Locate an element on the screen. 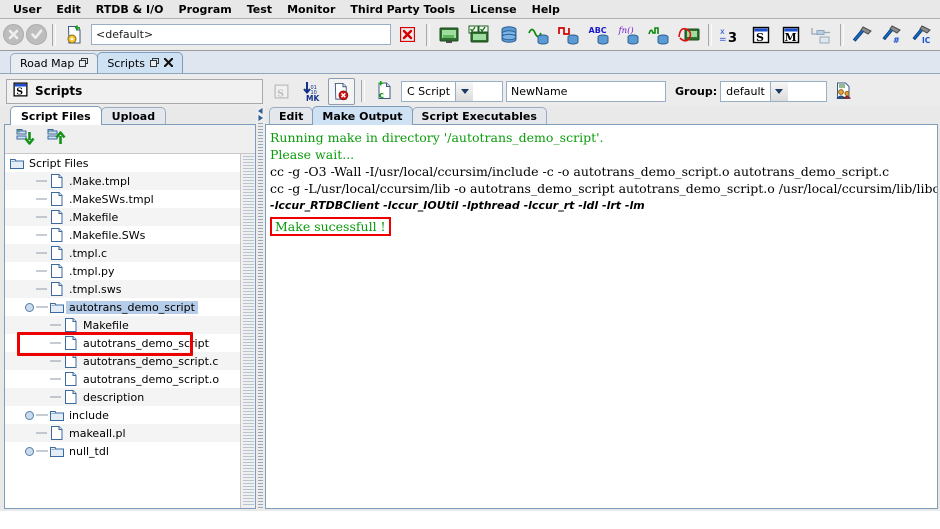 The width and height of the screenshot is (940, 529). tree-item: Makefile is located at coordinates (122, 325).